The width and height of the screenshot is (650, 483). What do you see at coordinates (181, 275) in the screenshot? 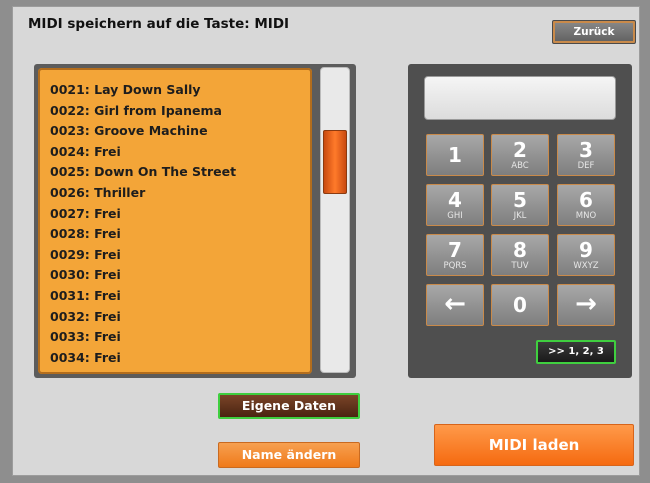
I see `list-item: 0030: Frei` at bounding box center [181, 275].